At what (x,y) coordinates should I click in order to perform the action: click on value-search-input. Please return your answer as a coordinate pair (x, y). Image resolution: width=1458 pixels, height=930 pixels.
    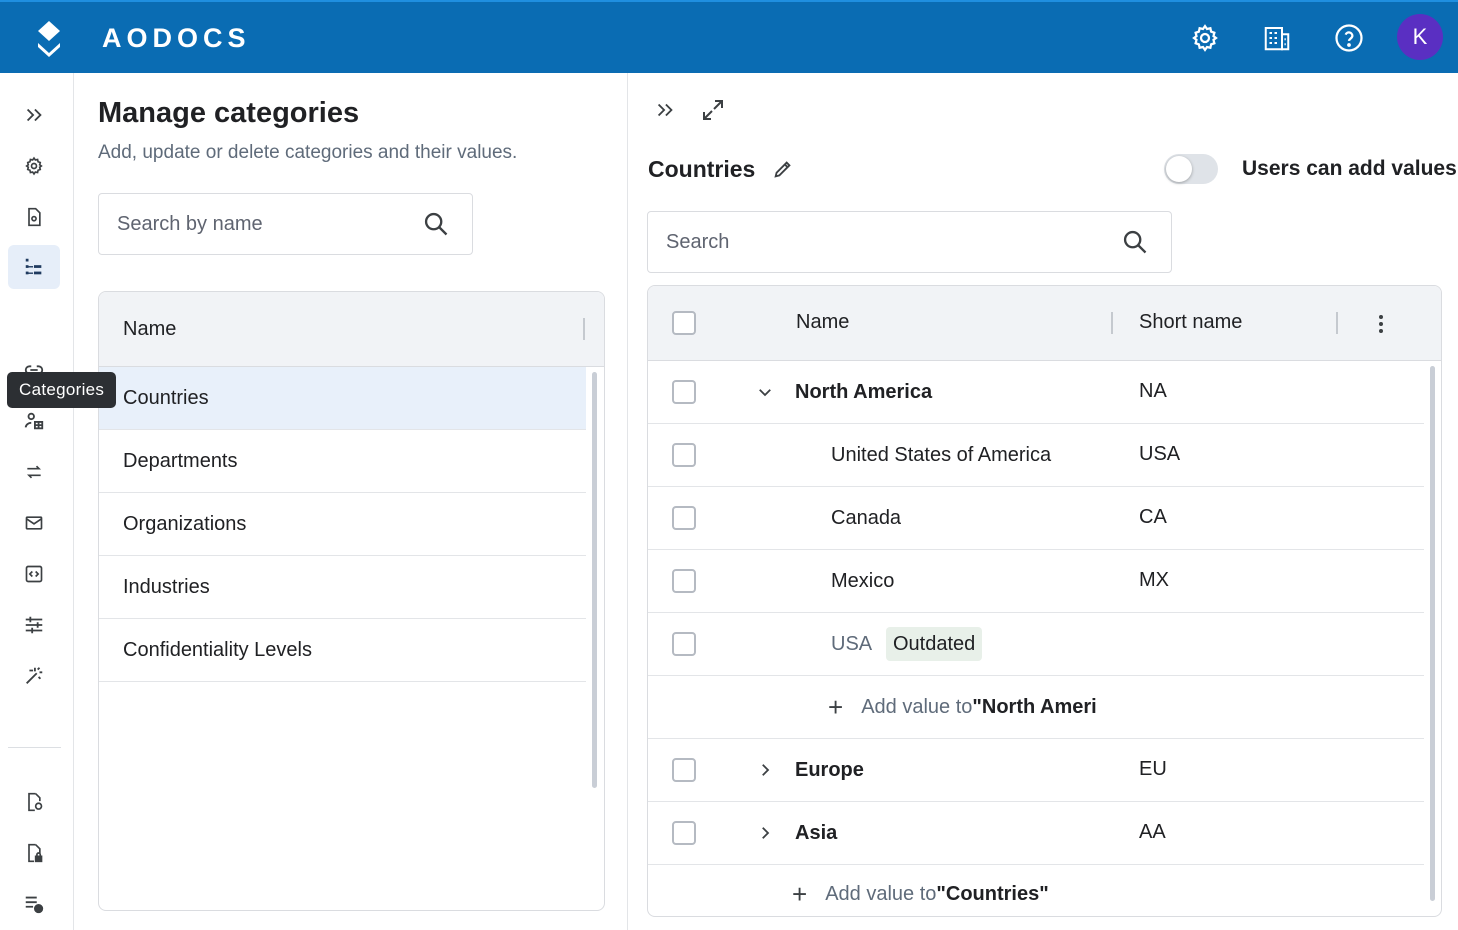
    Looking at the image, I should click on (806, 242).